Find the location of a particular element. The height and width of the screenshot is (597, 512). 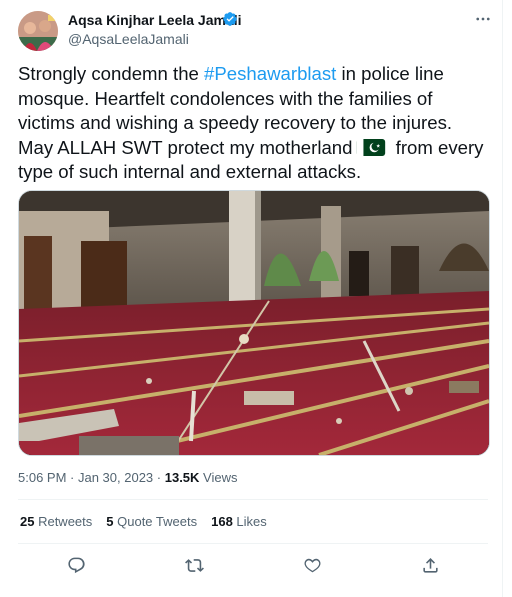

share-button is located at coordinates (430, 565).